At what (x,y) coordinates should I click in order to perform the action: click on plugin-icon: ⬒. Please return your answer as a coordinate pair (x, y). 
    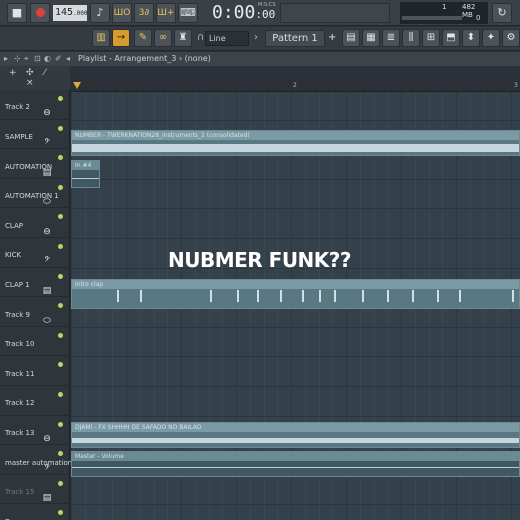
    Looking at the image, I should click on (451, 38).